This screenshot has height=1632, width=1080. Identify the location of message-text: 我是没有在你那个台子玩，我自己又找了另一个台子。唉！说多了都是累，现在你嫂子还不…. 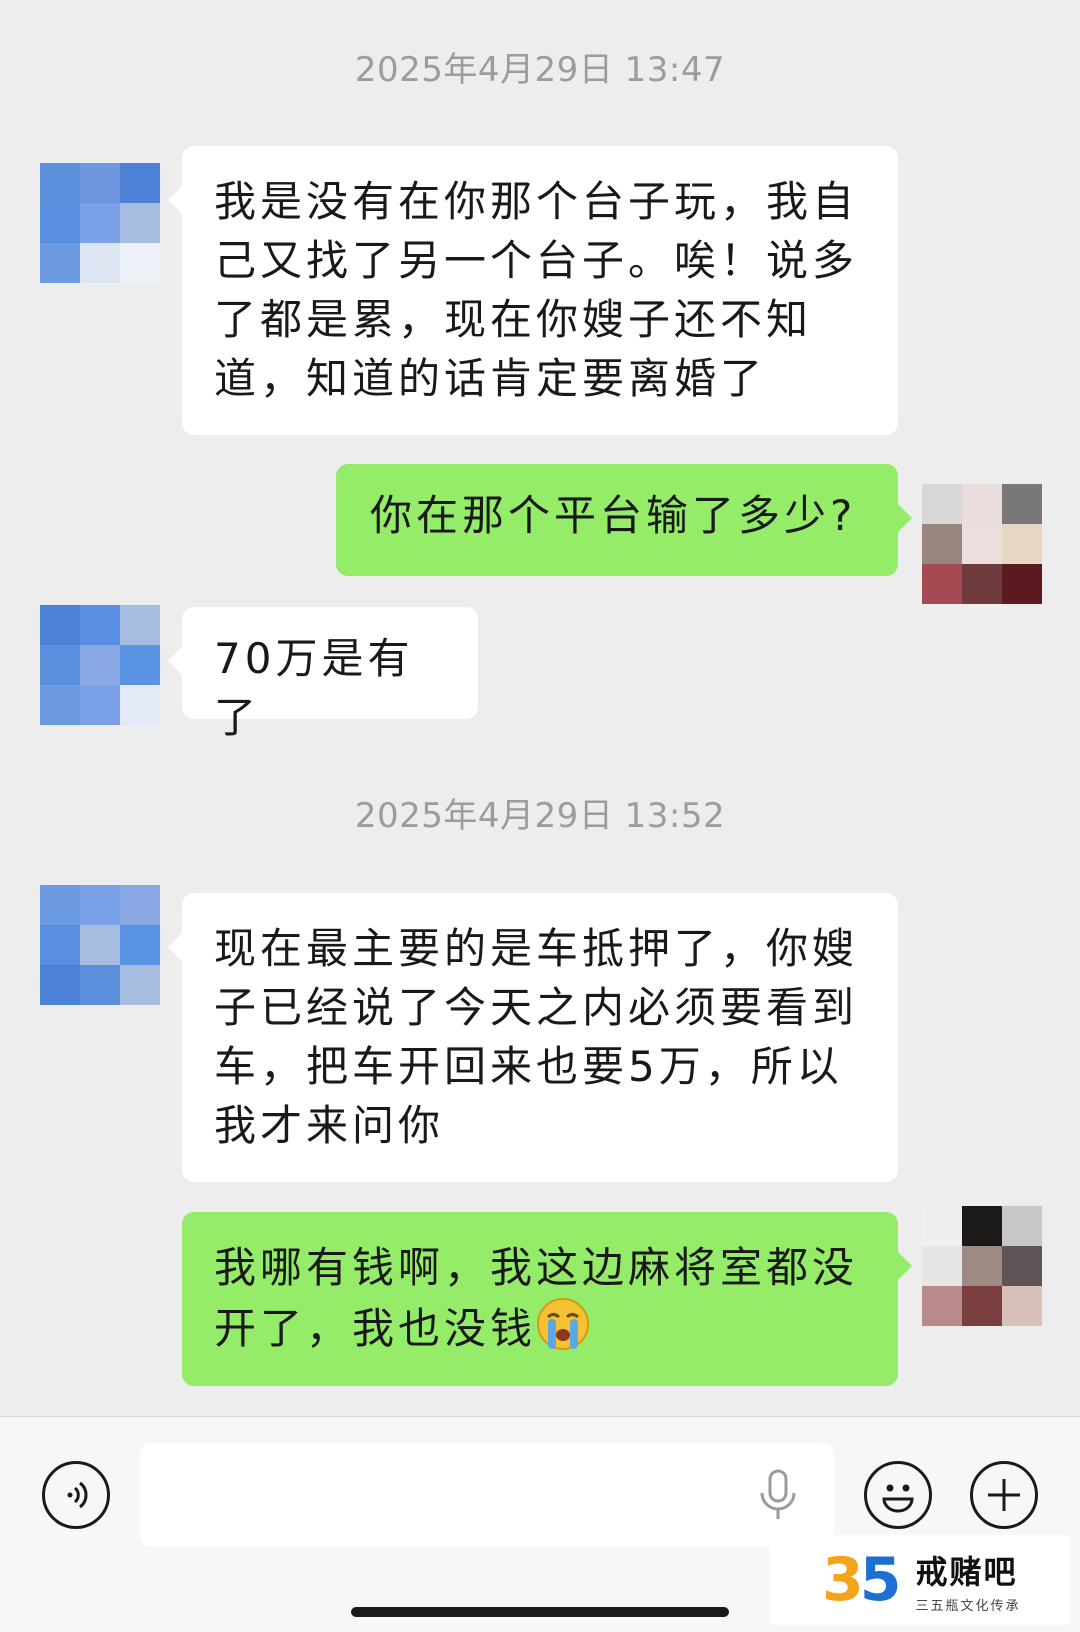
(536, 290).